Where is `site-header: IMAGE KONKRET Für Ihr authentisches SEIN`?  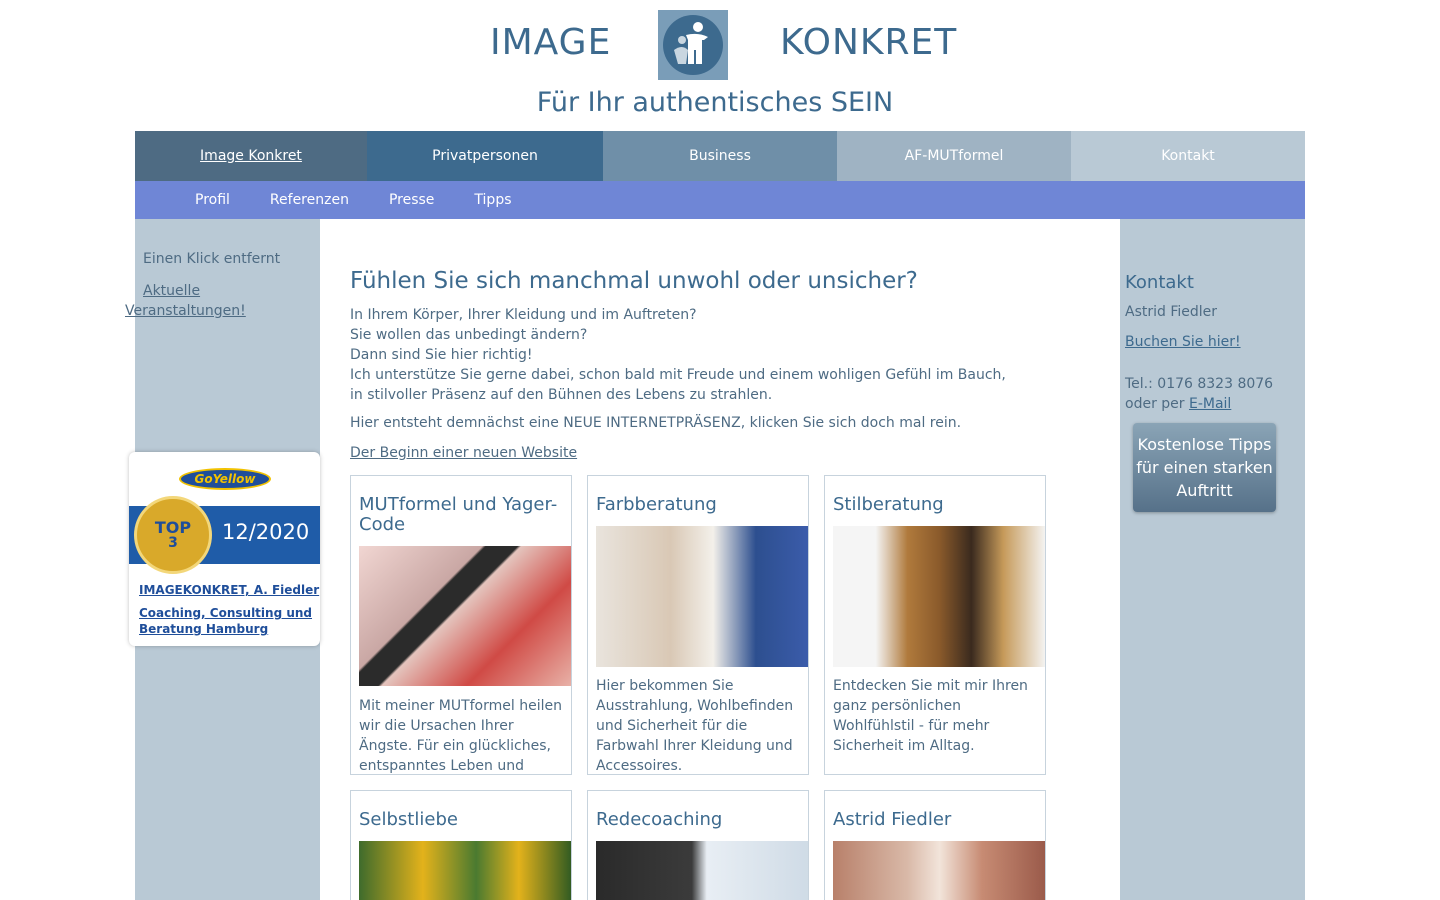
site-header: IMAGE KONKRET Für Ihr authentisches SEIN is located at coordinates (720, 65).